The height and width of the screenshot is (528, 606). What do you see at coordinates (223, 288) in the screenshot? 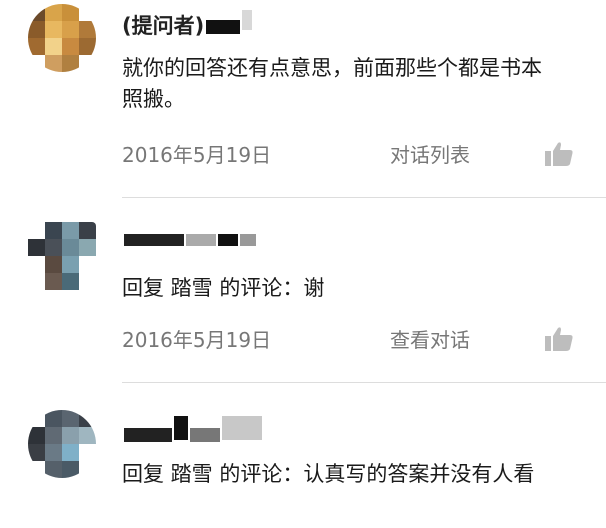
I see `comment-text: 回复 踏雪 的评论：谢` at bounding box center [223, 288].